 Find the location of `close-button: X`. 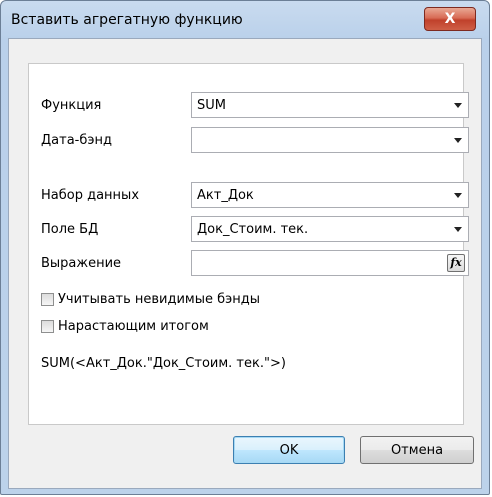

close-button: X is located at coordinates (450, 19).